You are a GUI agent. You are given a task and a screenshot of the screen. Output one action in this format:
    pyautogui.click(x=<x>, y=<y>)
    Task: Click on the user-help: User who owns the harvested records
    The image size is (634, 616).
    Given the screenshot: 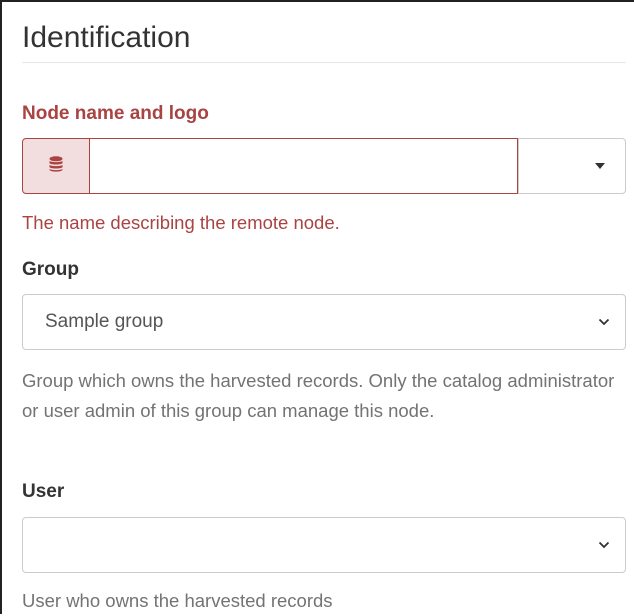 What is the action you would take?
    pyautogui.click(x=177, y=600)
    